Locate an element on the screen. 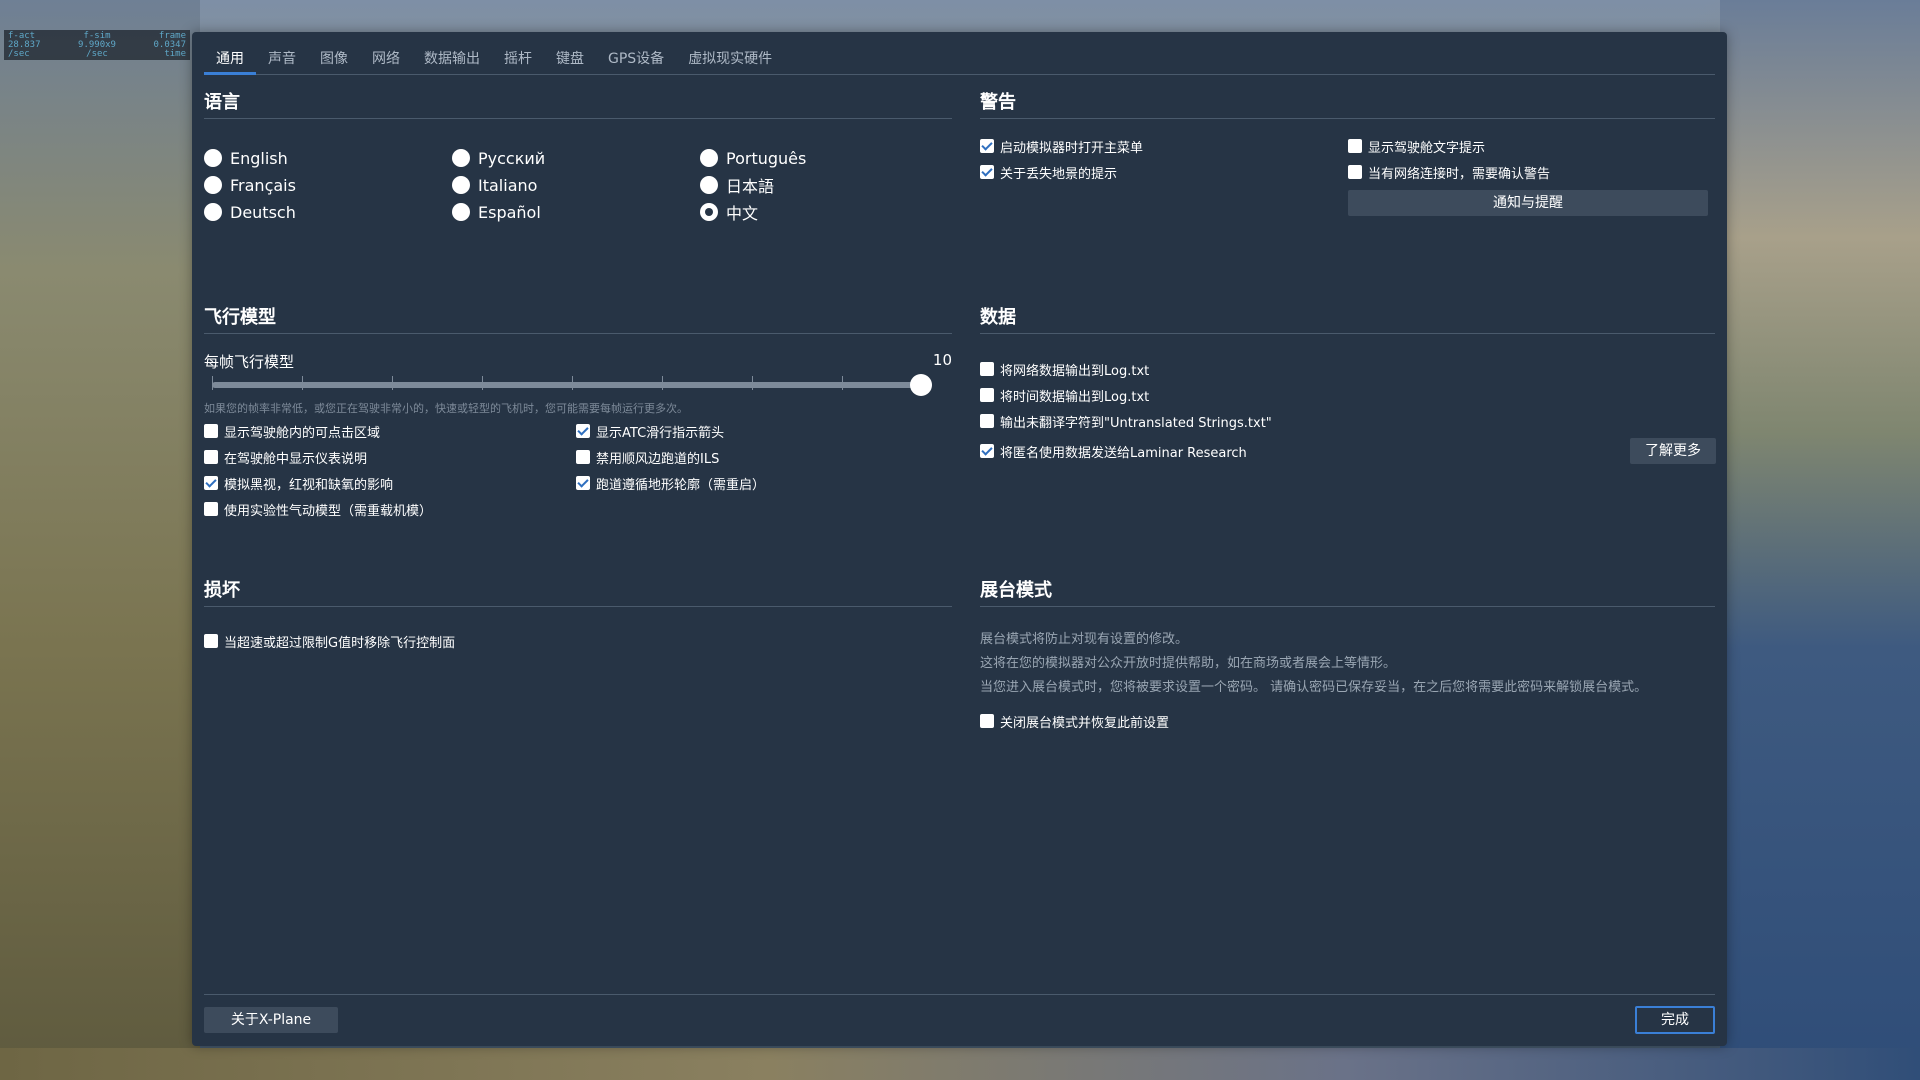 This screenshot has width=1920, height=1080. warning-open-main-menu-on-start: 启动模拟器时打开主菜单 is located at coordinates (1061, 146).